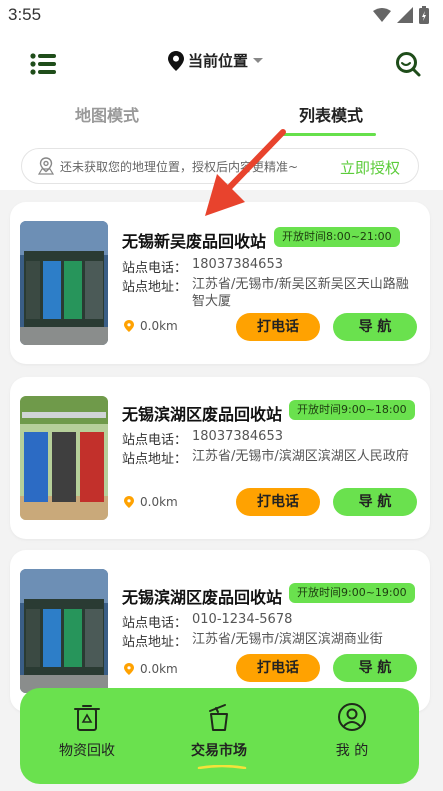 This screenshot has height=791, width=443. I want to click on address-text: 江苏省/无锡市/滨湖区滨湖商业街, so click(287, 639).